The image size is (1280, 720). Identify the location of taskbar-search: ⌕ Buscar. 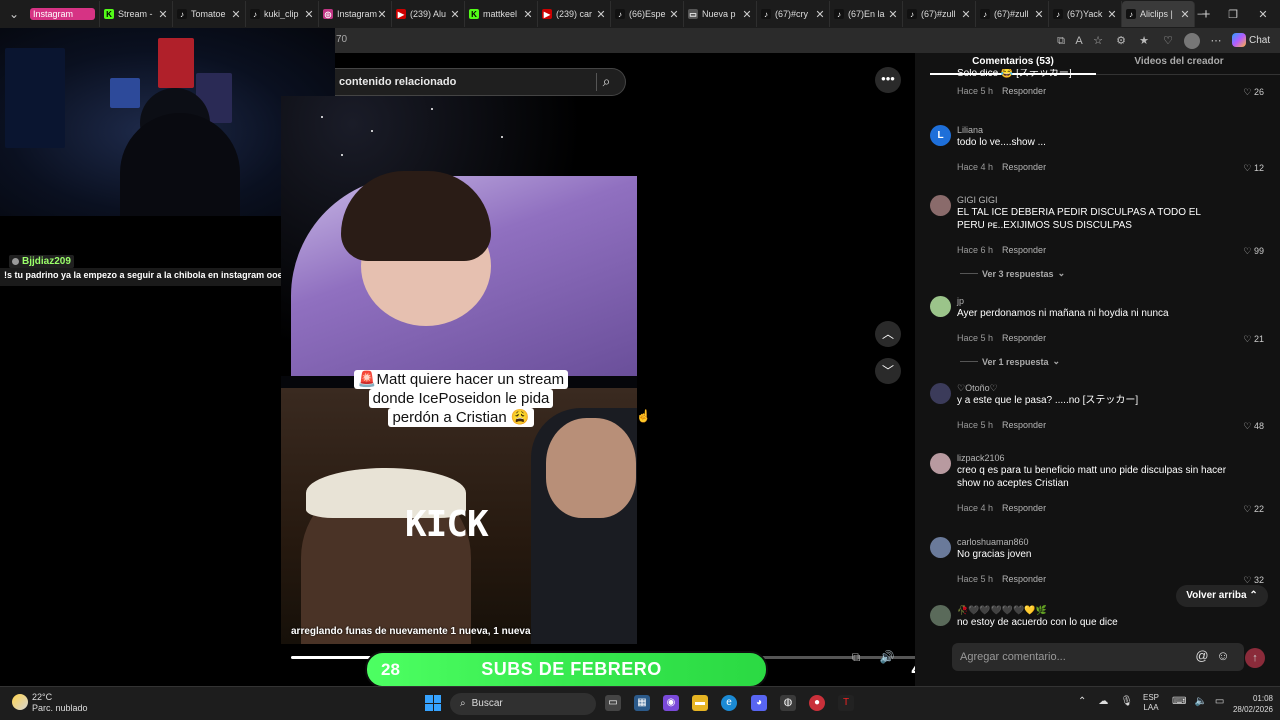
(523, 704).